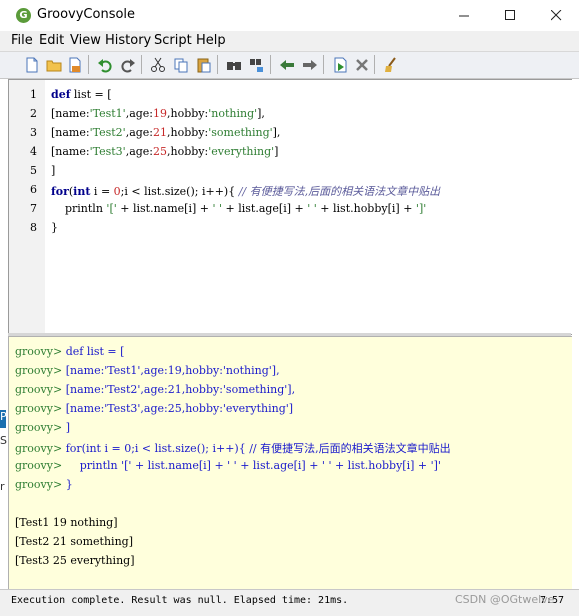 The height and width of the screenshot is (616, 579). Describe the element at coordinates (74, 64) in the screenshot. I see `save-icon` at that location.